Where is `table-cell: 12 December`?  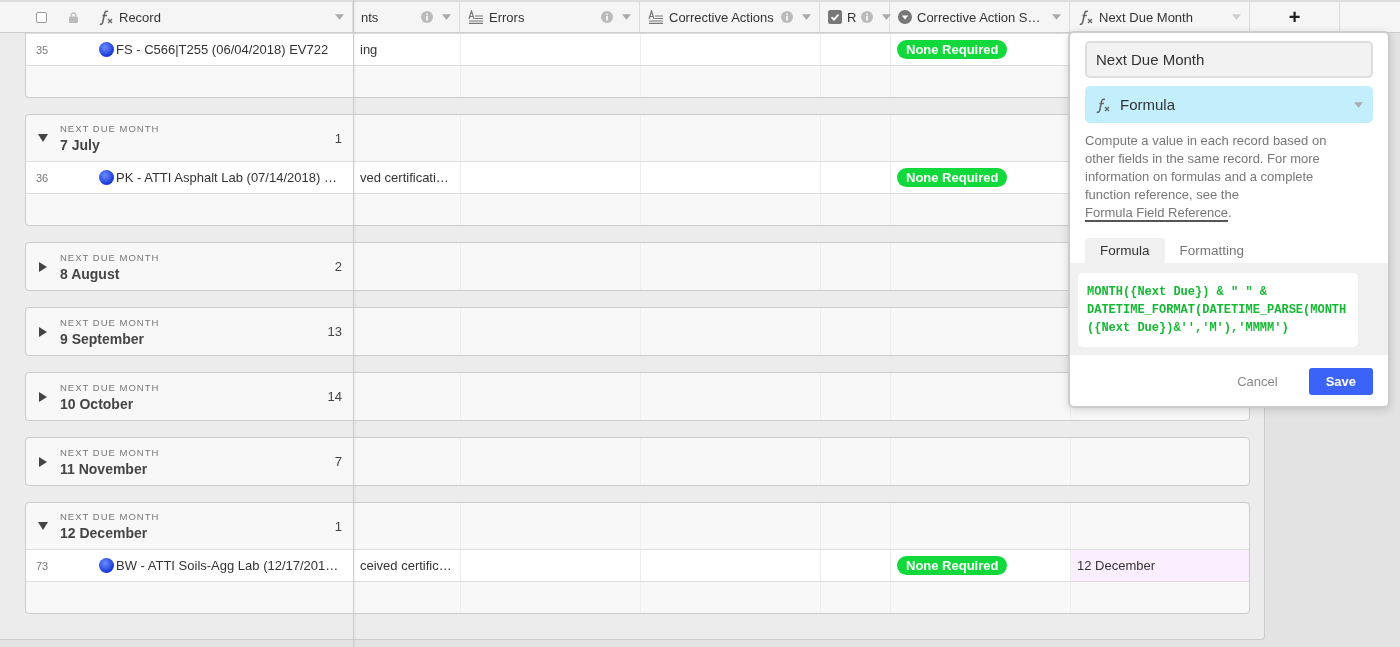
table-cell: 12 December is located at coordinates (1116, 565).